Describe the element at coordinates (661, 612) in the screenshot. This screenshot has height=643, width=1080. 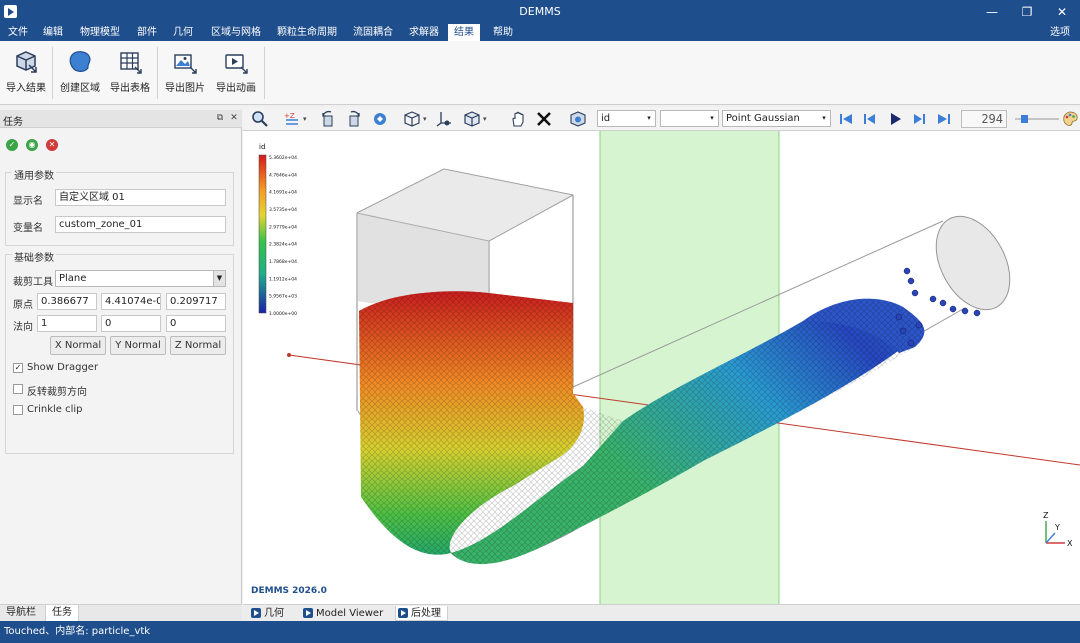
I see `viewer-tabs: 几何 Model Viewer 后处理` at that location.